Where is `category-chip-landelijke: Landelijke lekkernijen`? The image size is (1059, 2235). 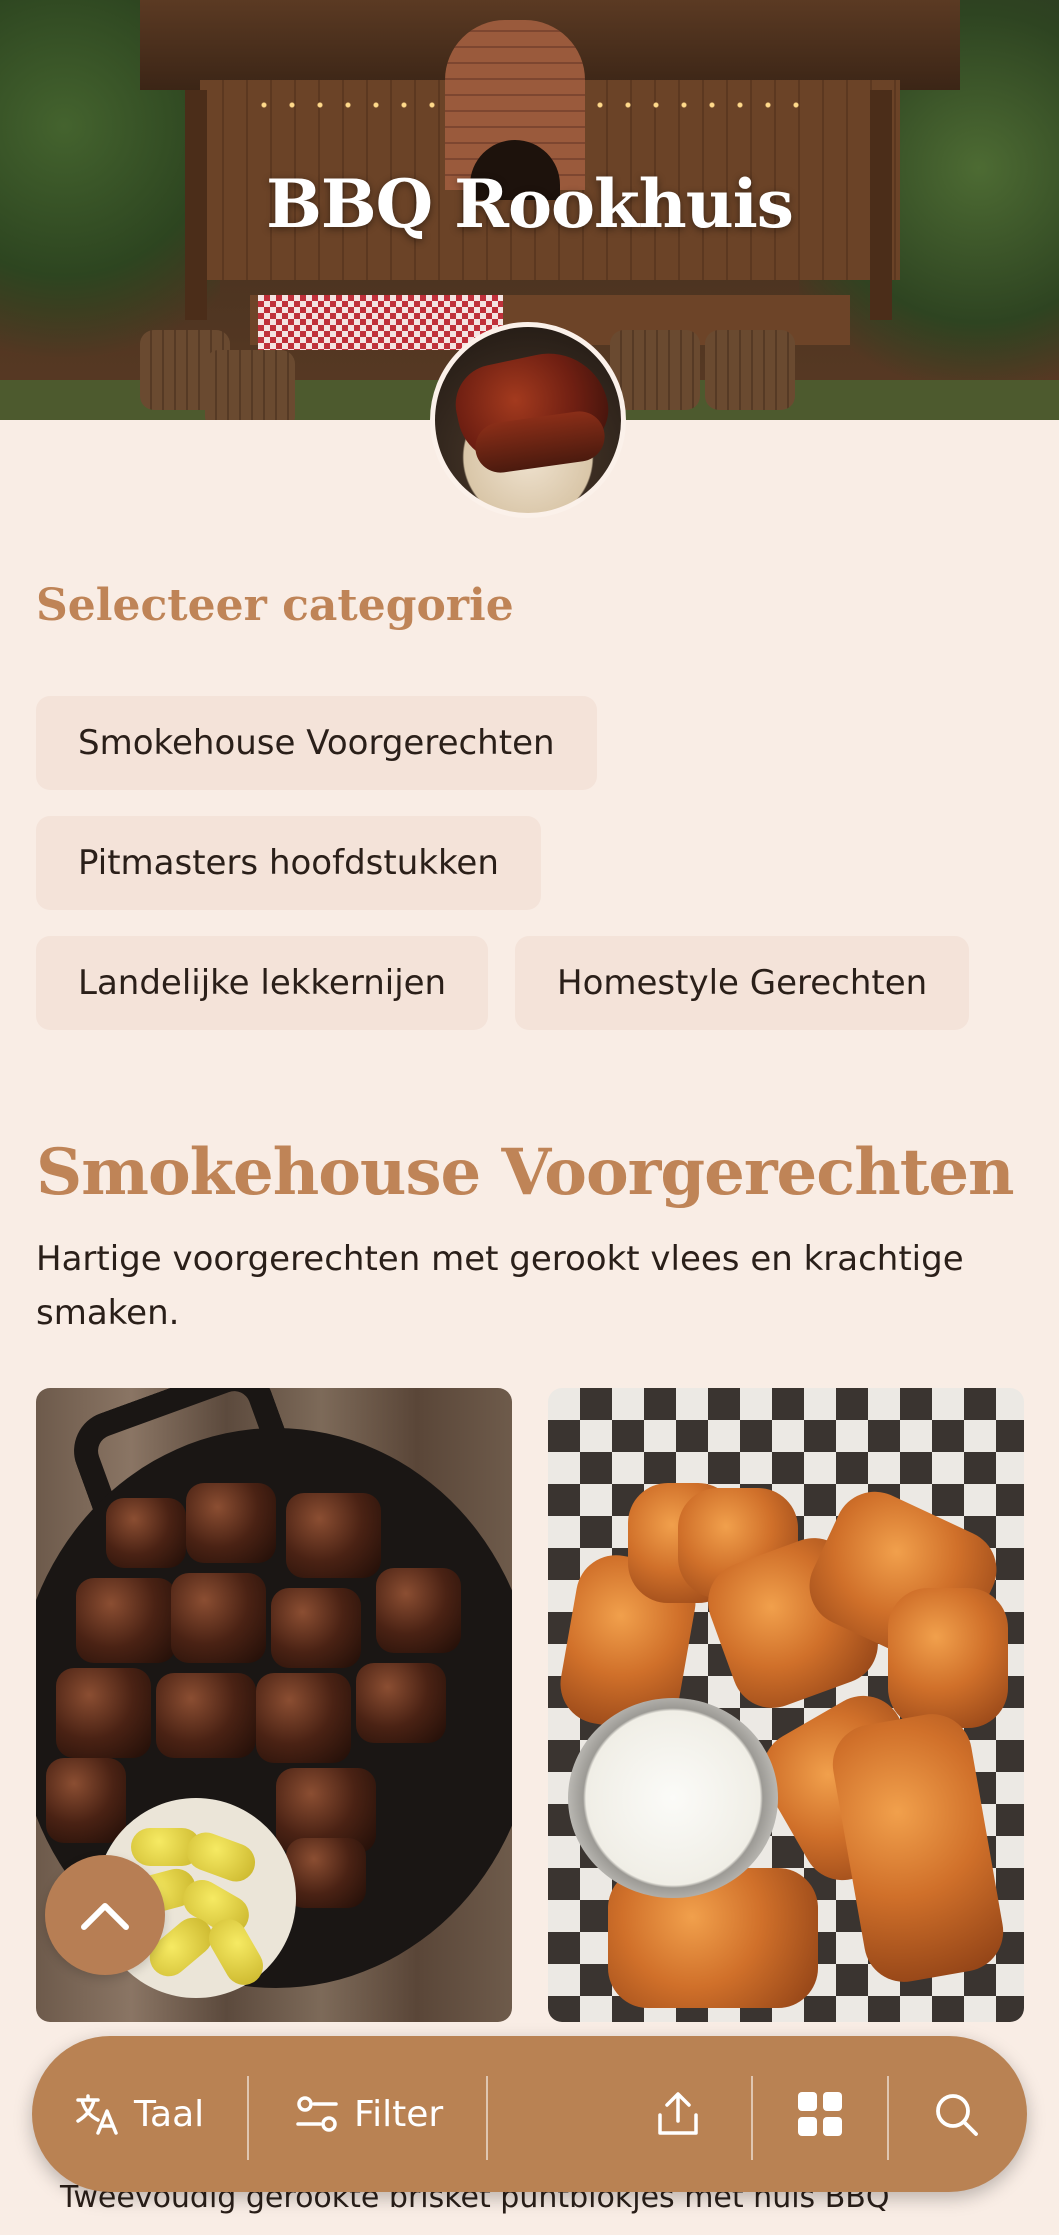 category-chip-landelijke: Landelijke lekkernijen is located at coordinates (262, 983).